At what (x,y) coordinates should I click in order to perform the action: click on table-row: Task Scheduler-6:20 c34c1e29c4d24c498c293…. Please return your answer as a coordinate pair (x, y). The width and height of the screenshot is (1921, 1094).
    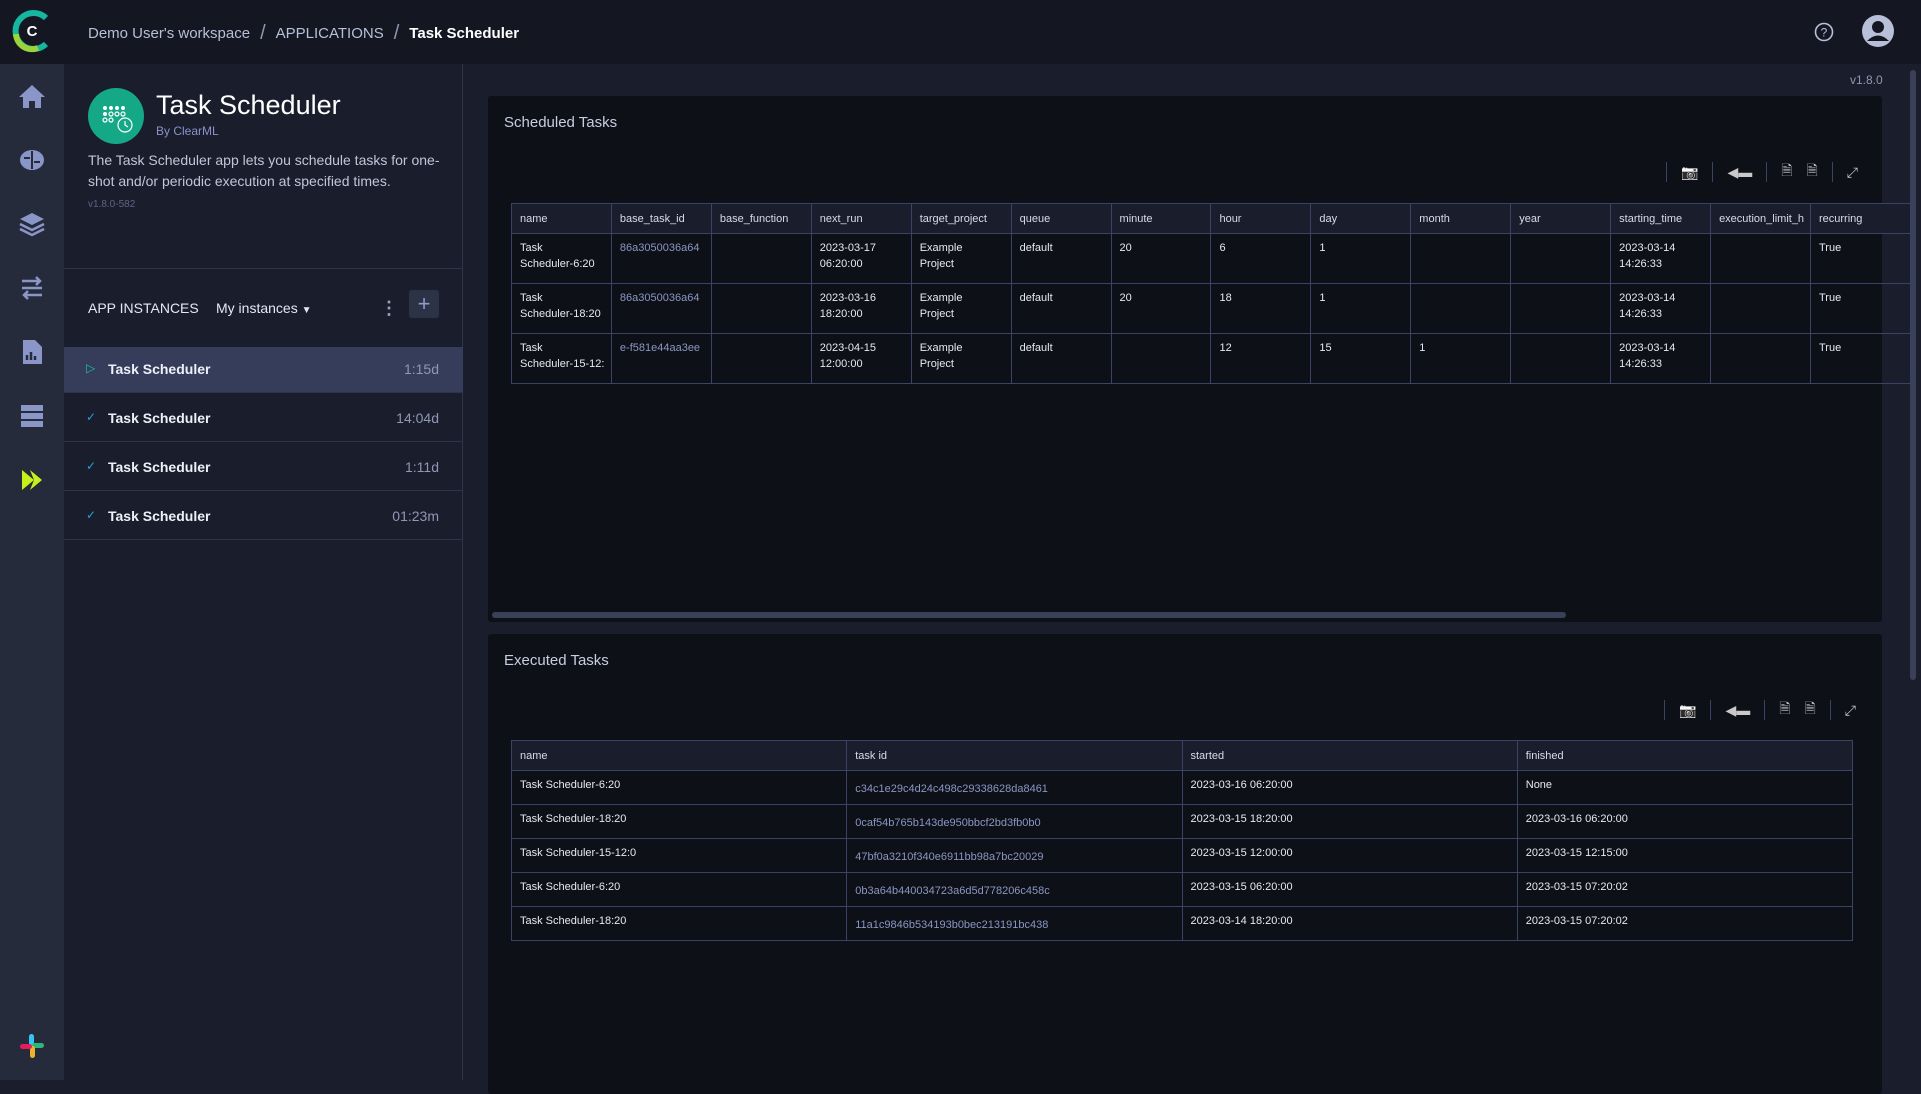
    Looking at the image, I should click on (1182, 787).